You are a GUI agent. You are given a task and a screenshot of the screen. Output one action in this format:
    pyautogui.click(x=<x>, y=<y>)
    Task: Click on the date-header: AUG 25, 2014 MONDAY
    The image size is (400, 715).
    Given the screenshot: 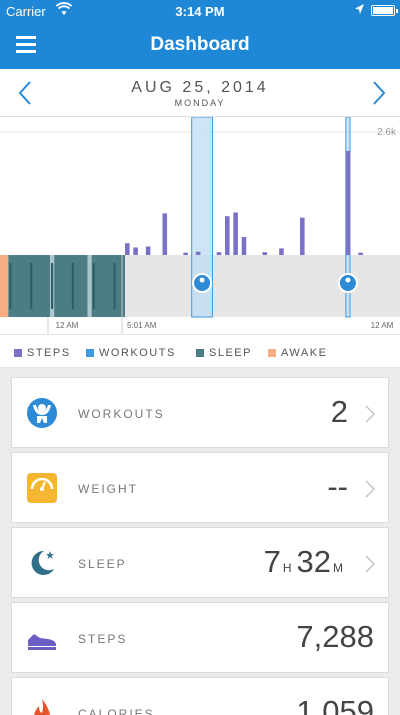 What is the action you would take?
    pyautogui.click(x=200, y=93)
    